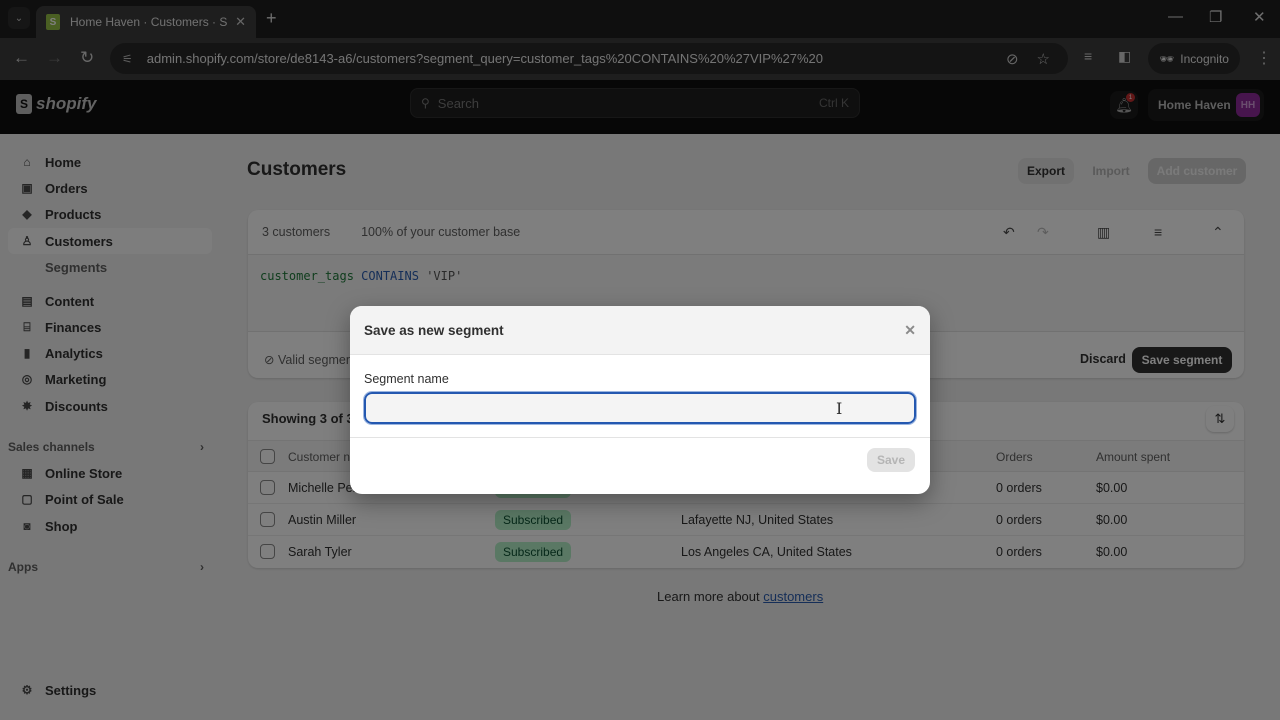 The width and height of the screenshot is (1280, 720). What do you see at coordinates (434, 330) in the screenshot?
I see `modal-title: Save as new segment` at bounding box center [434, 330].